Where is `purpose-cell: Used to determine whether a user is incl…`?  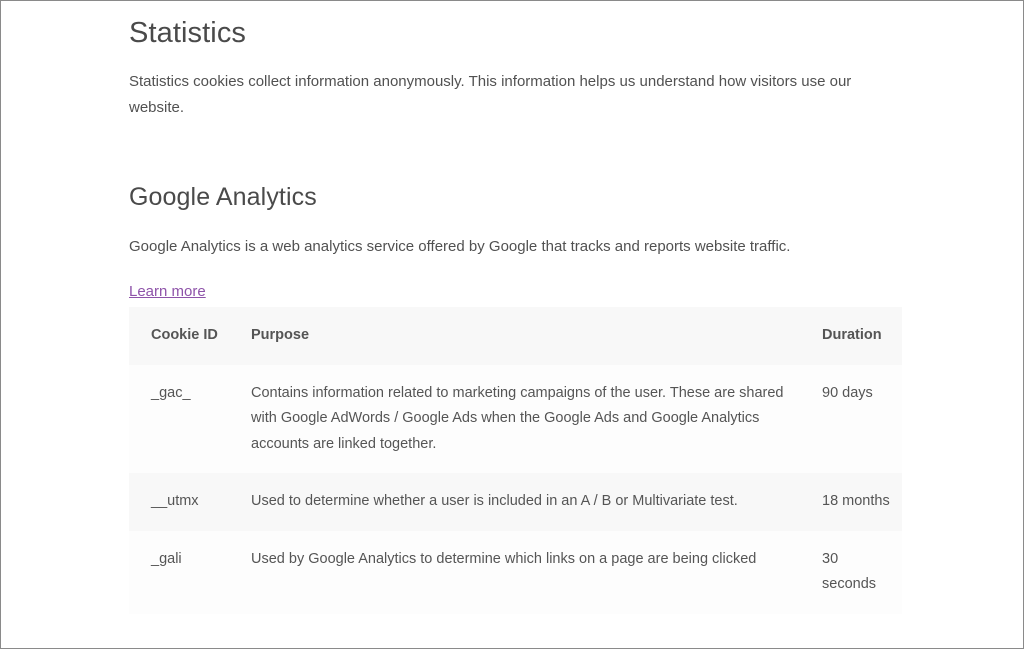
purpose-cell: Used to determine whether a user is incl… is located at coordinates (514, 502).